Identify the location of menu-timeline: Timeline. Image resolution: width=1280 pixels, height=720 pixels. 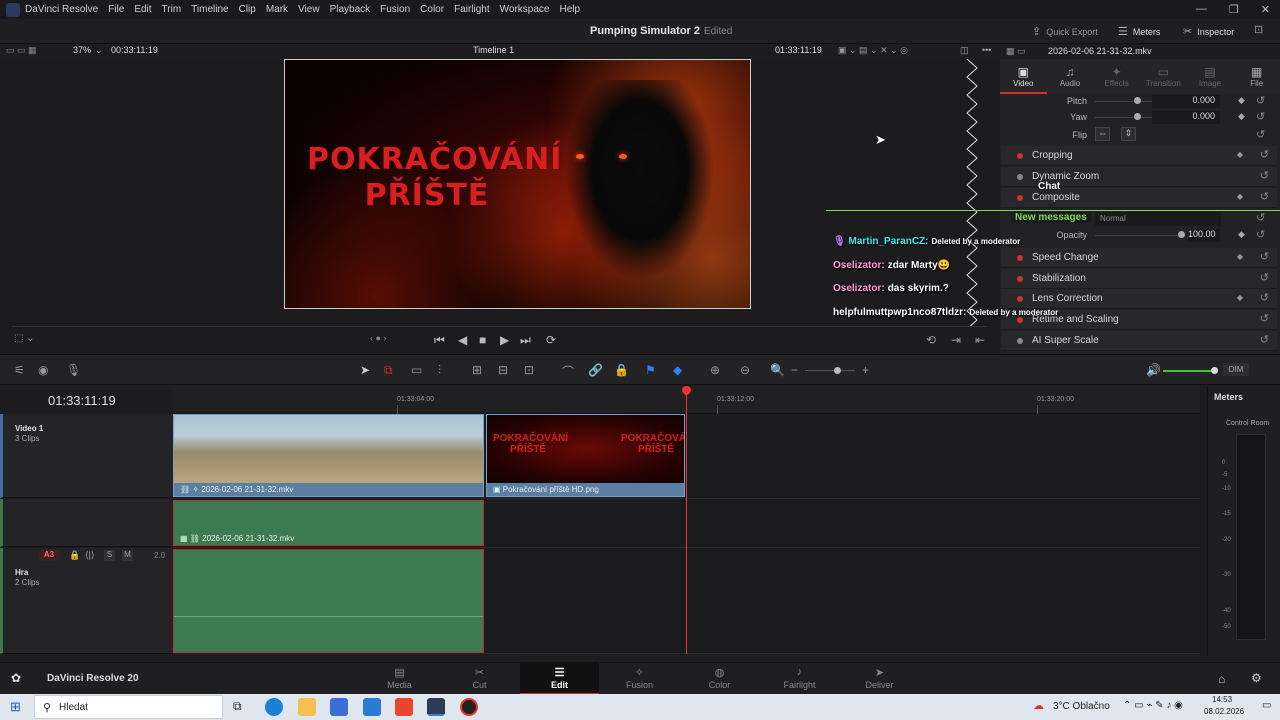
(209, 9).